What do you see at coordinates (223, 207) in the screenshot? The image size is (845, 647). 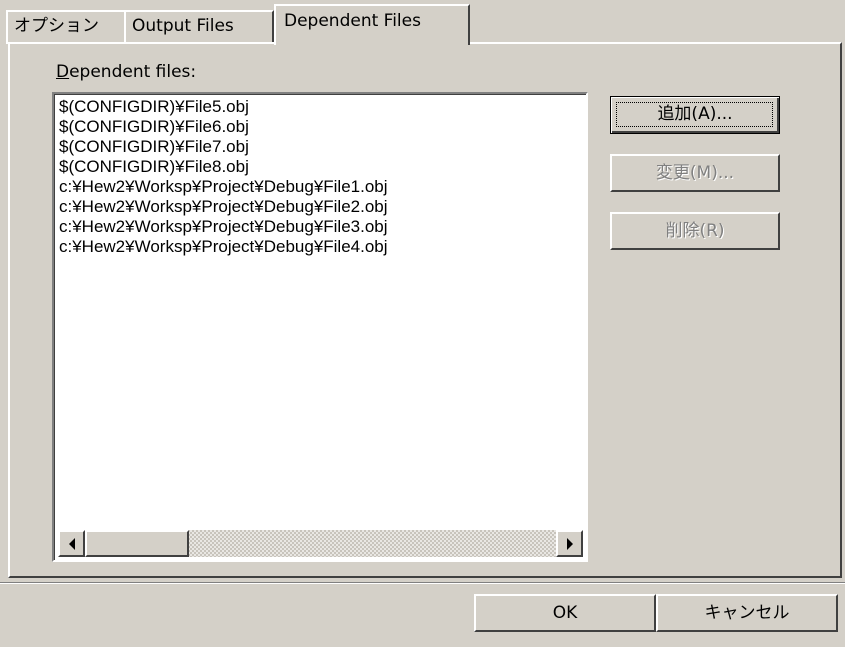 I see `list-item: c:¥Hew2¥Worksp¥Project¥Debug¥File2.obj` at bounding box center [223, 207].